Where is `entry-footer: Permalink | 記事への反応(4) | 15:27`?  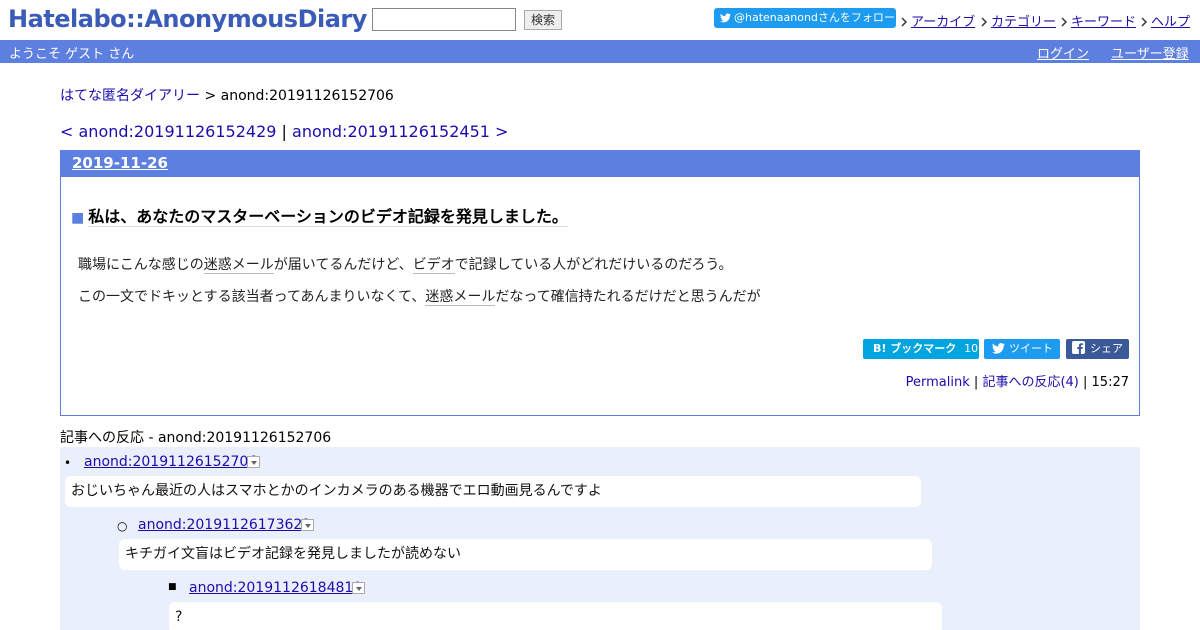
entry-footer: Permalink | 記事への反応(4) | 15:27 is located at coordinates (1017, 380).